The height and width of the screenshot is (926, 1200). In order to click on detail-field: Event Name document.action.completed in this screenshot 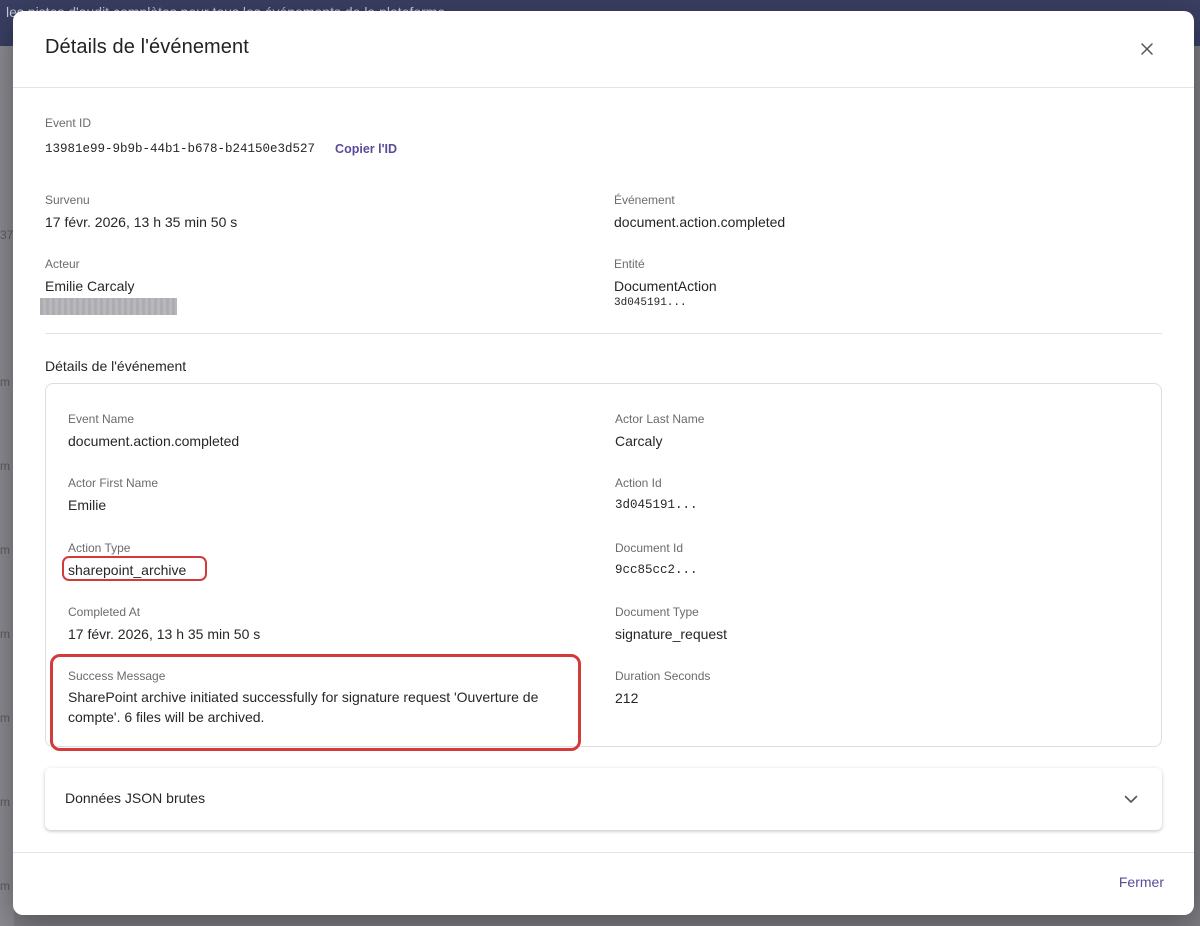, I will do `click(153, 431)`.